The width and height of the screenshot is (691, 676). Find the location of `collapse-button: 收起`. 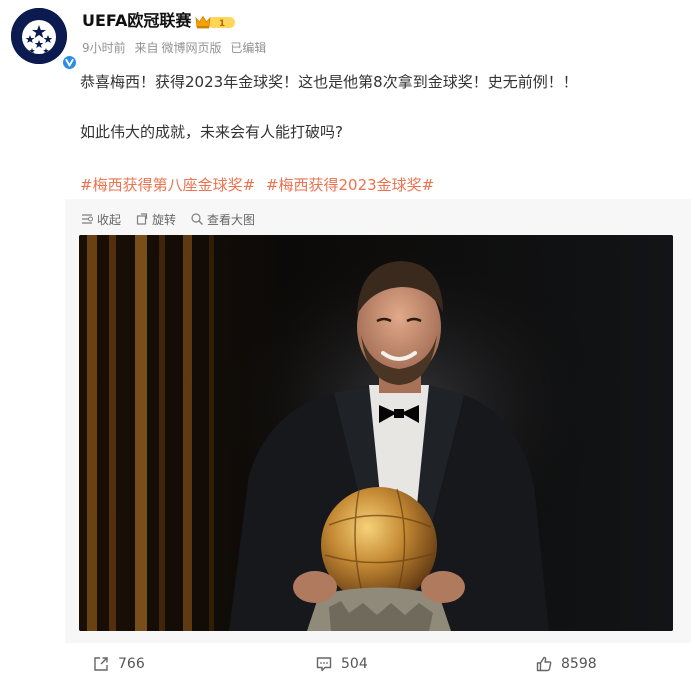

collapse-button: 收起 is located at coordinates (100, 219).